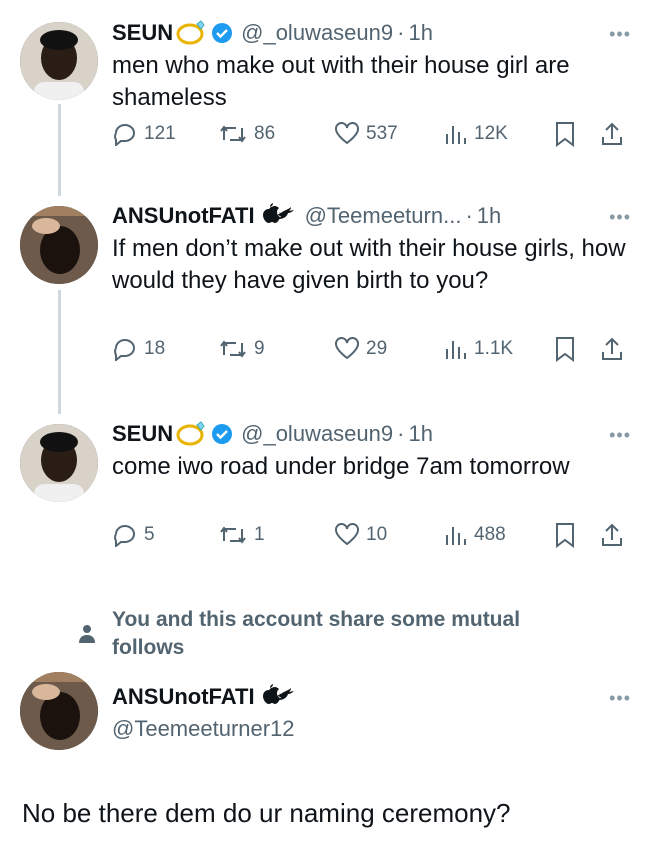  Describe the element at coordinates (377, 348) in the screenshot. I see `like-count: 29` at that location.